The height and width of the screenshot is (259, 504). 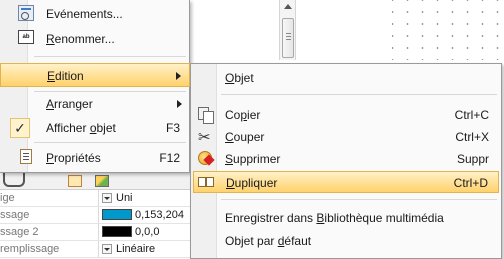 I want to click on property-row: remplissage Linéaire, so click(x=95, y=249).